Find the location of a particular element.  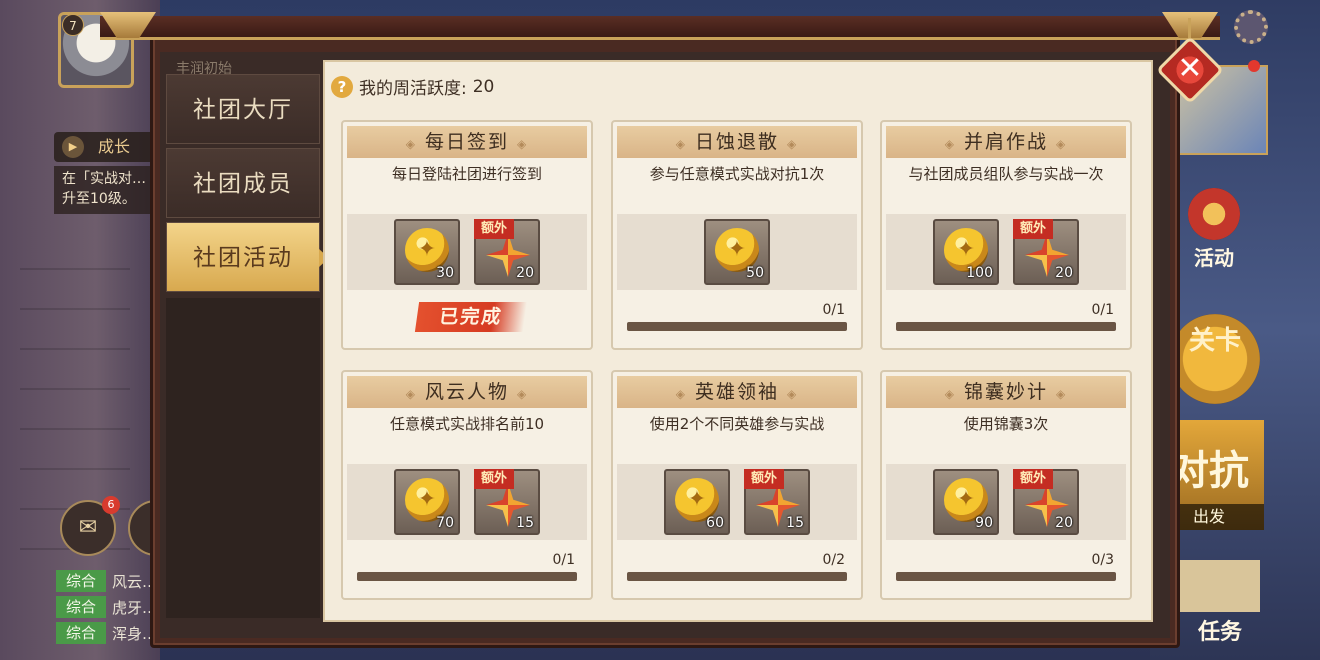

reward-amount: 30 is located at coordinates (445, 273).